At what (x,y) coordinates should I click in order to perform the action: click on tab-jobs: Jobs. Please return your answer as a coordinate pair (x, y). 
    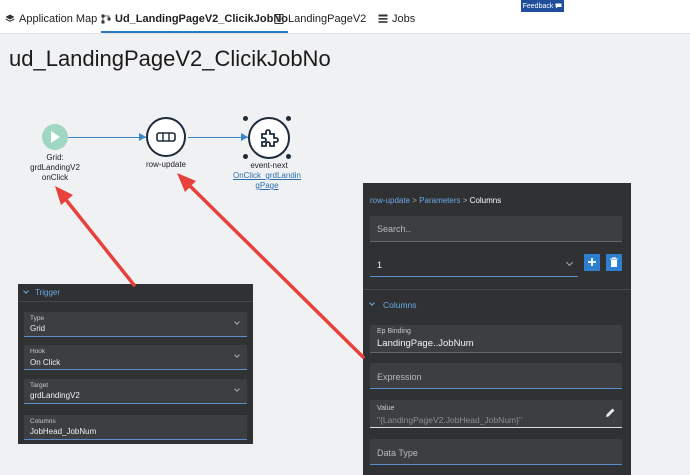
    Looking at the image, I should click on (396, 23).